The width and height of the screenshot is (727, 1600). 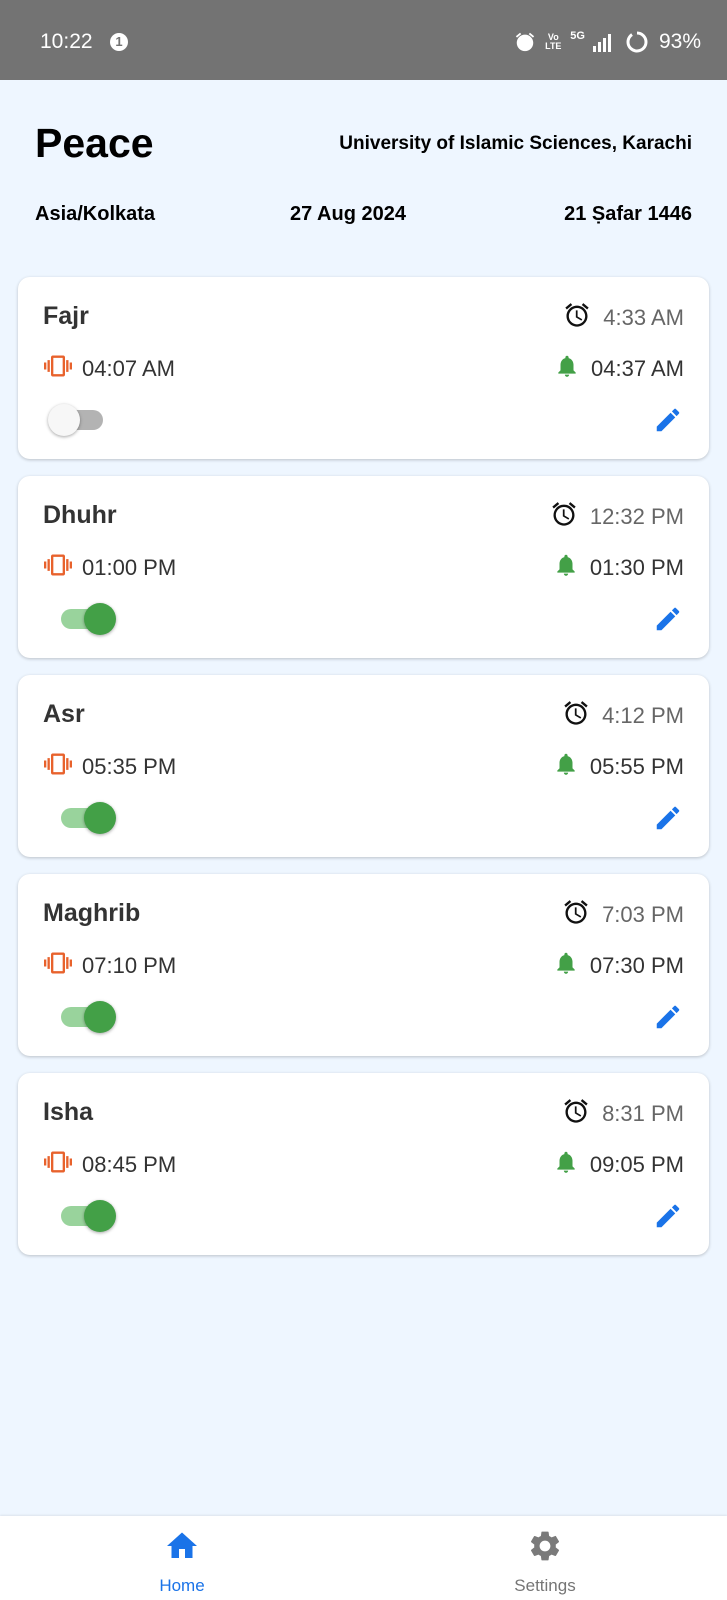 I want to click on notify-time: 07:30 PM, so click(x=636, y=965).